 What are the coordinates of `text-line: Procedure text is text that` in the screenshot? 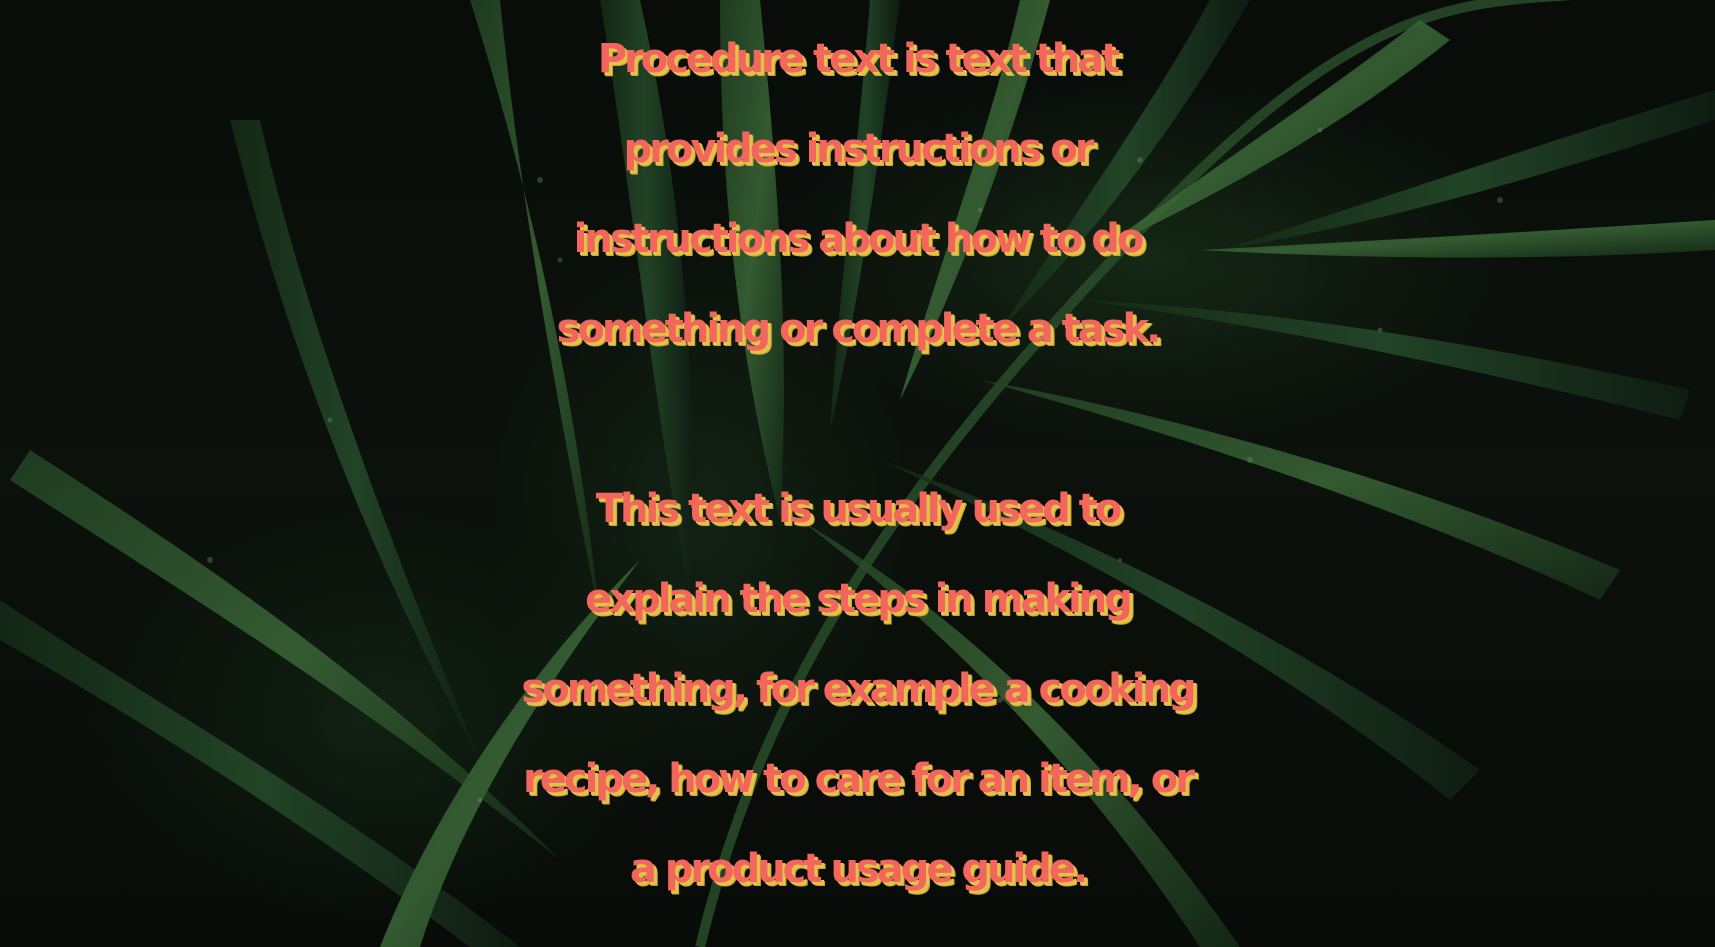 It's located at (859, 59).